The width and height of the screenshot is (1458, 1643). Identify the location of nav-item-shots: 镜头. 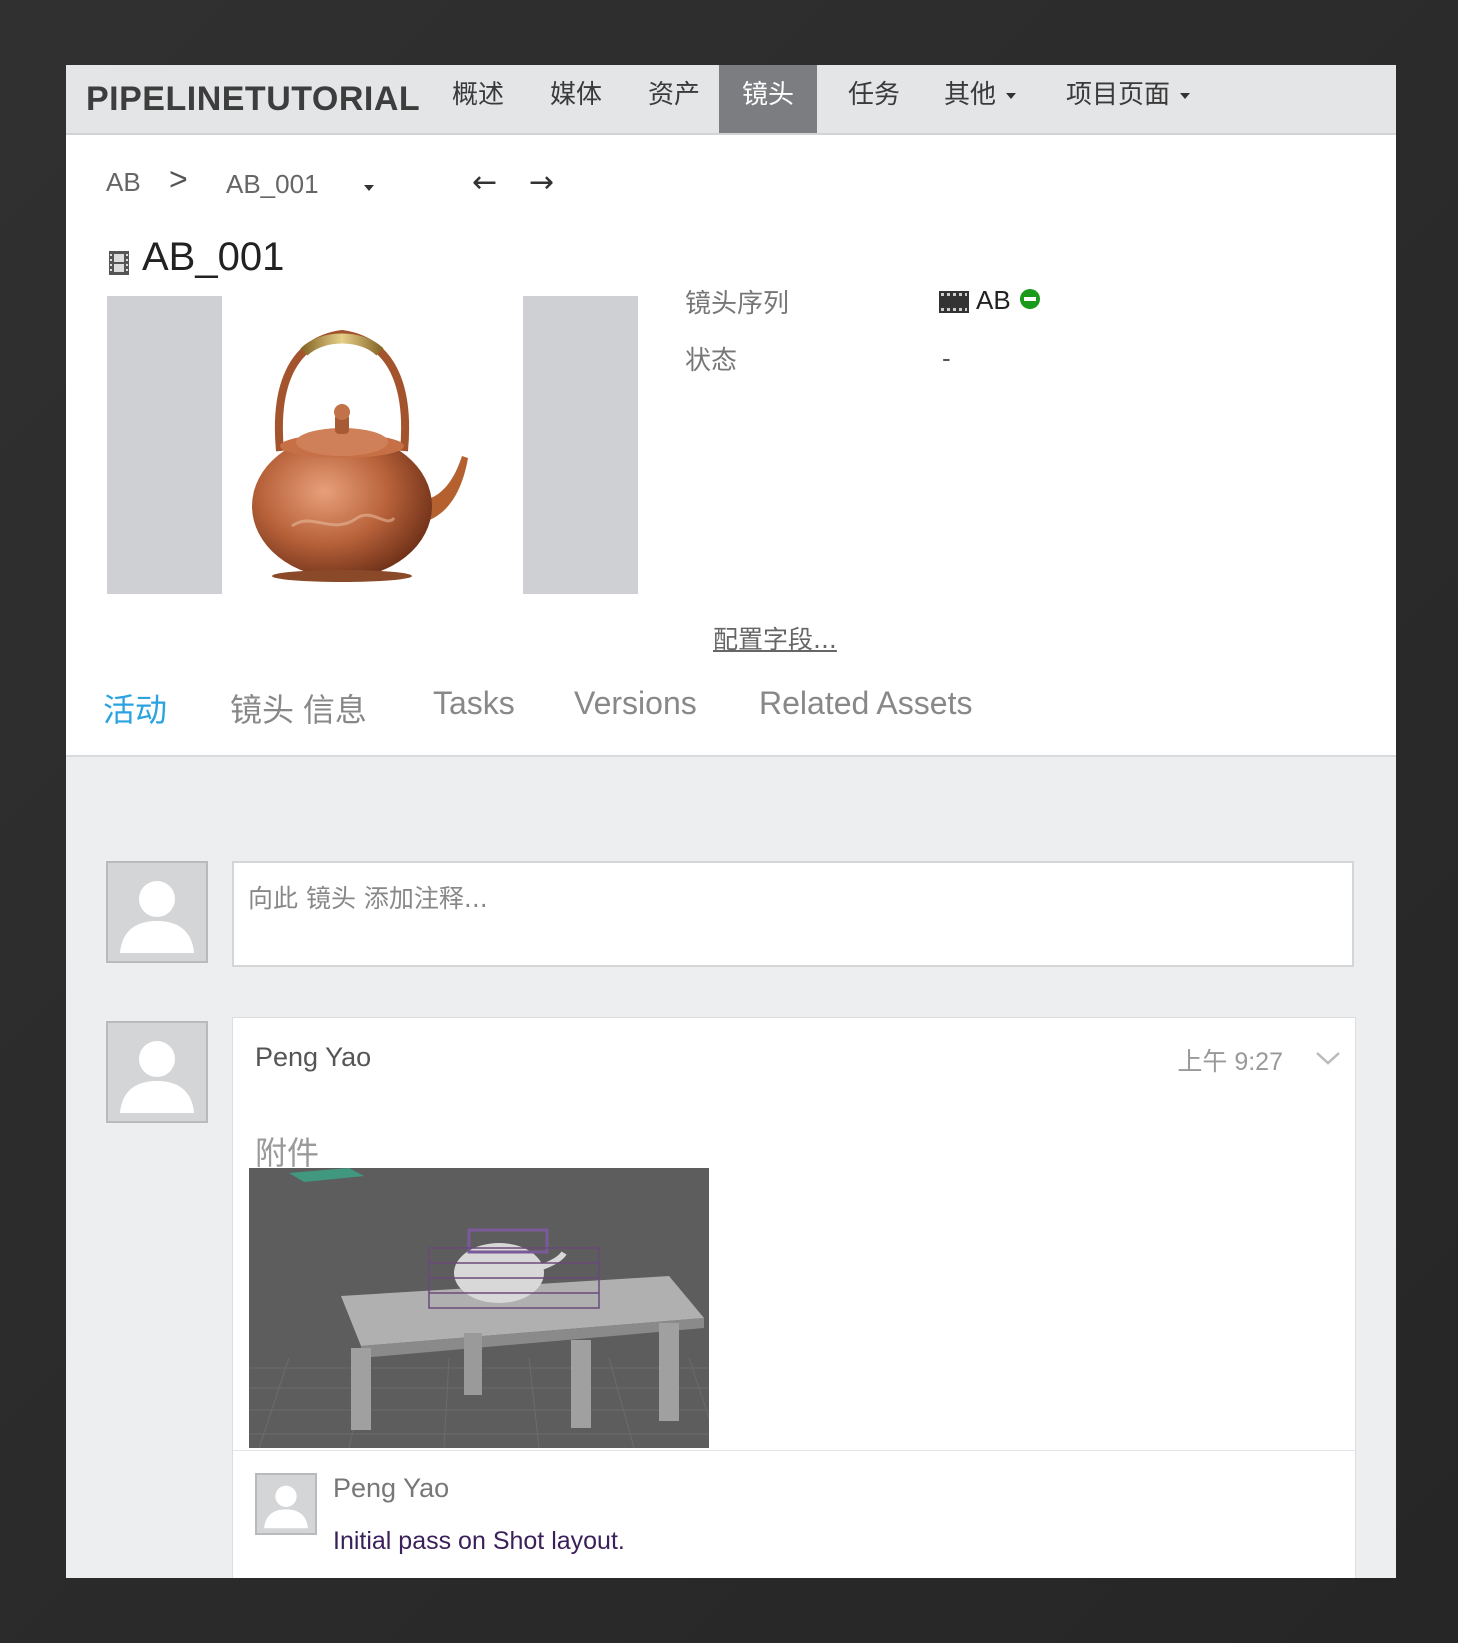
(768, 99).